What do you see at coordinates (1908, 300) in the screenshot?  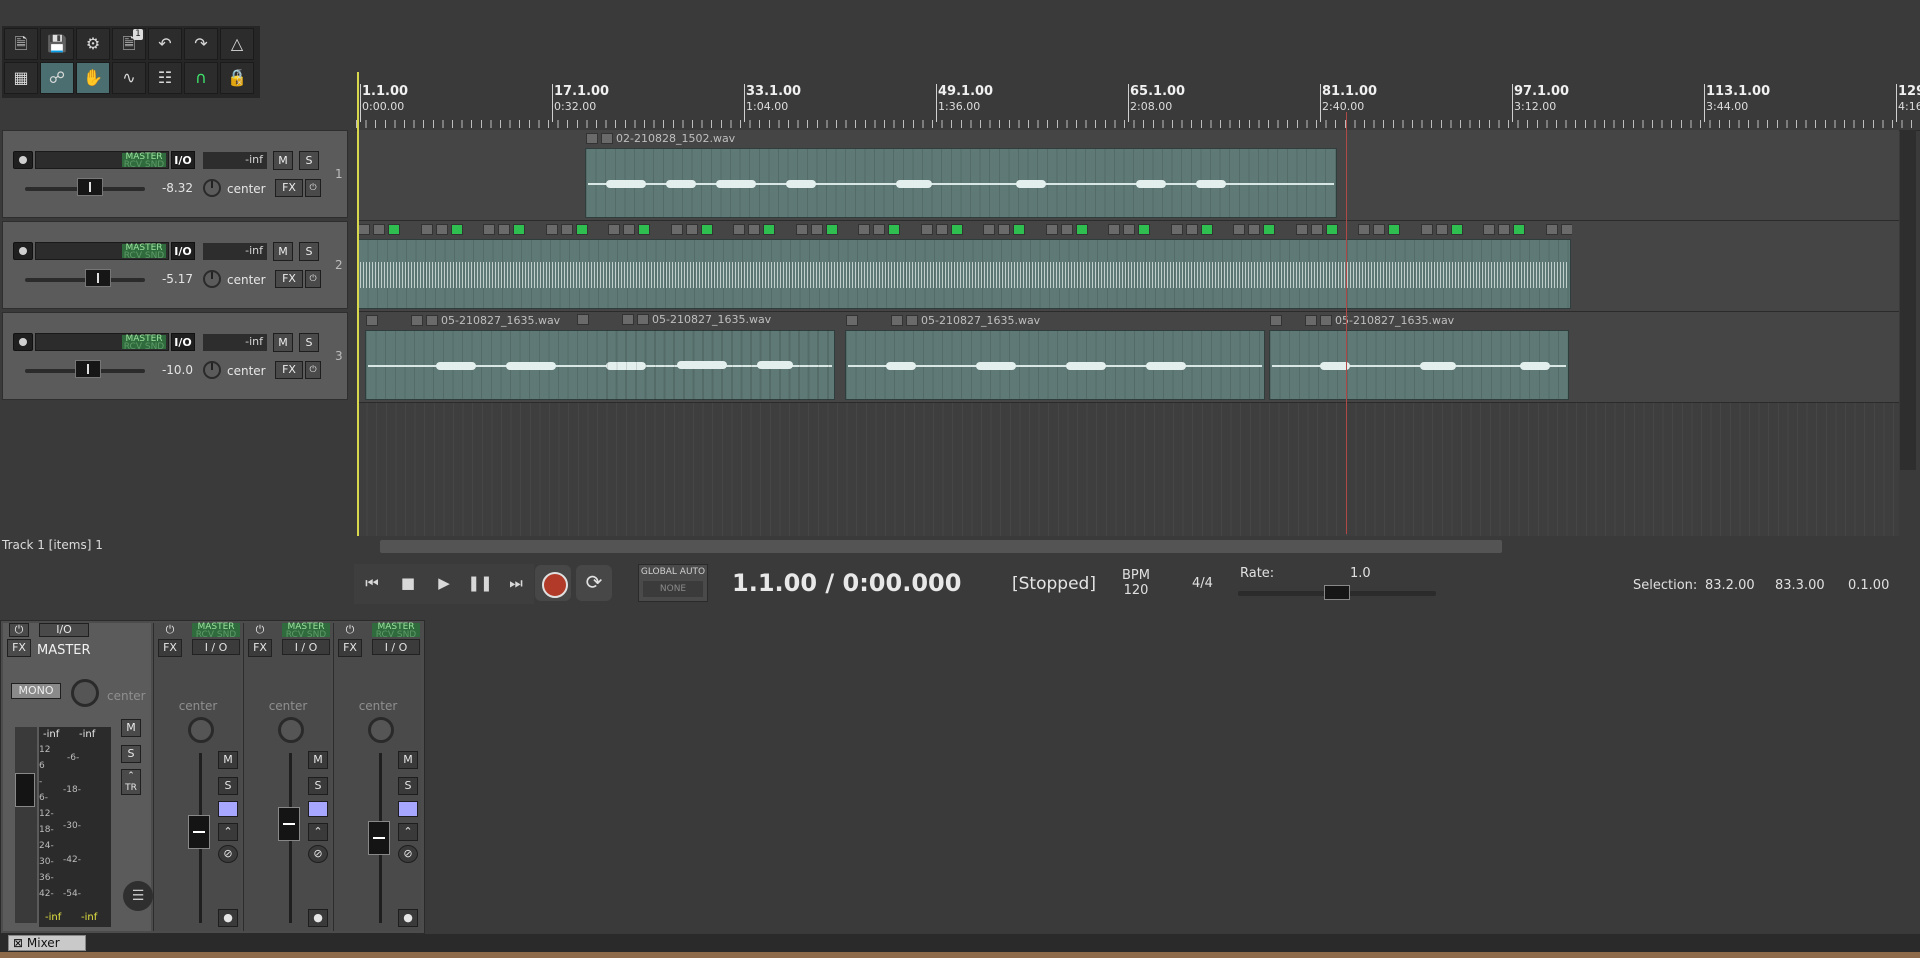 I see `vertical-scrollbar` at bounding box center [1908, 300].